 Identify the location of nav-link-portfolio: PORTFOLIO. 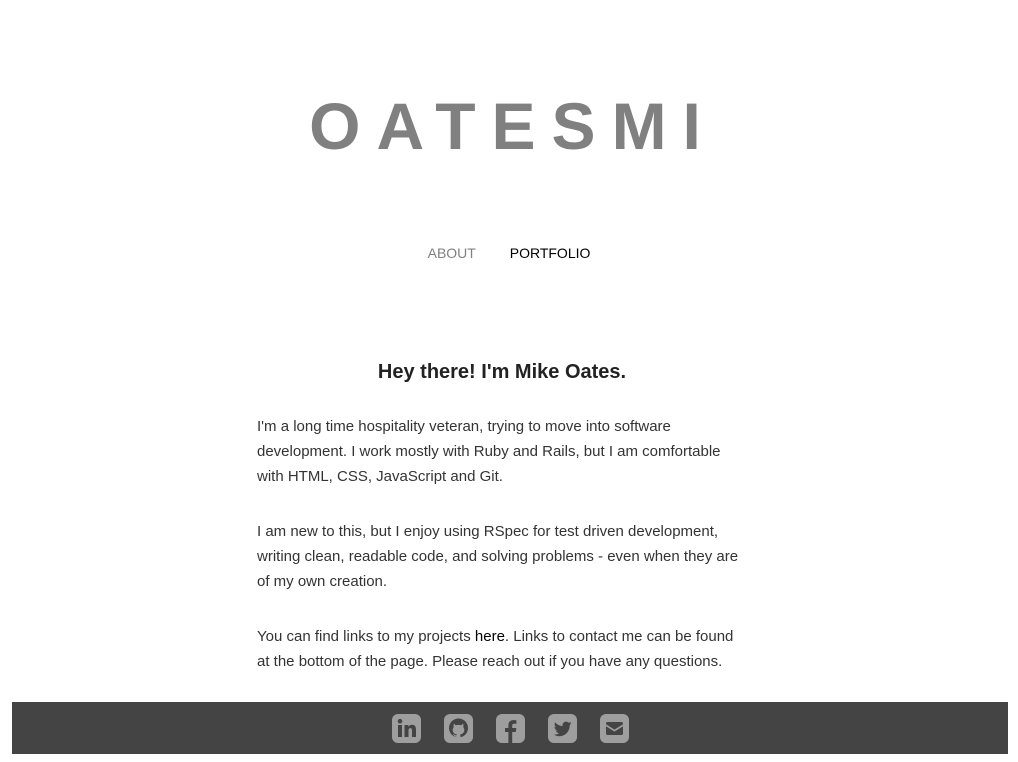
(550, 253).